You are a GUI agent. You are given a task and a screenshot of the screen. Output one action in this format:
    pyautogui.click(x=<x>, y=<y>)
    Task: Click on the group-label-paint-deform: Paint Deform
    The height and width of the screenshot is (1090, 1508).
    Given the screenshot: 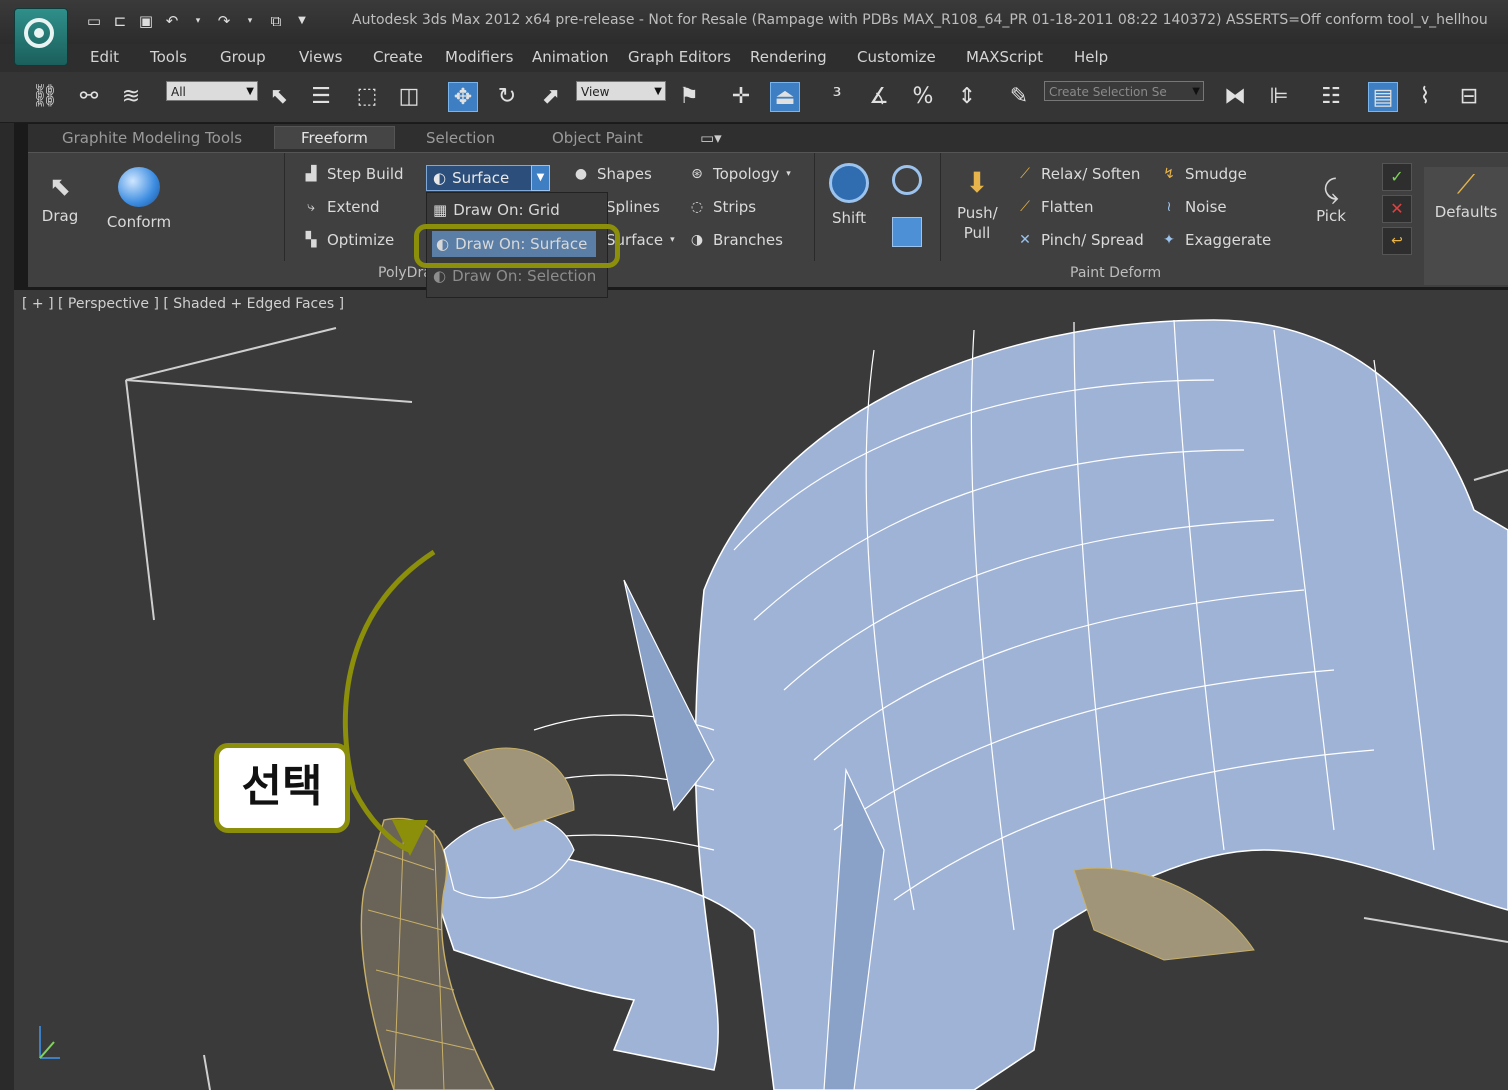 What is the action you would take?
    pyautogui.click(x=1116, y=273)
    